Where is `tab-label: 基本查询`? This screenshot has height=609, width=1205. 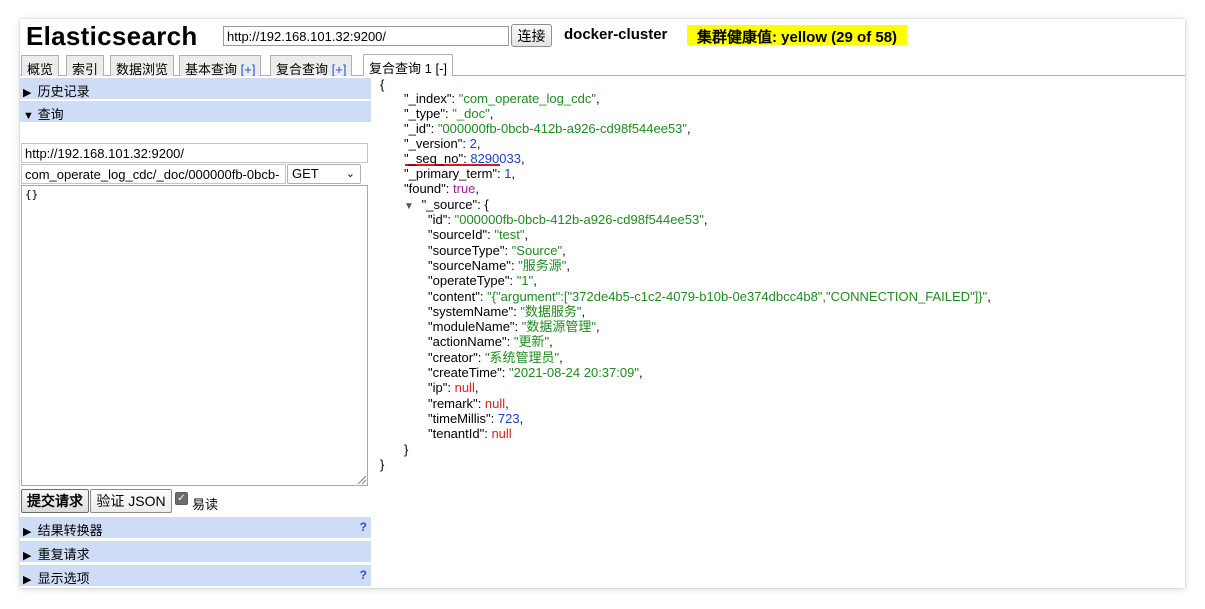
tab-label: 基本查询 is located at coordinates (211, 69).